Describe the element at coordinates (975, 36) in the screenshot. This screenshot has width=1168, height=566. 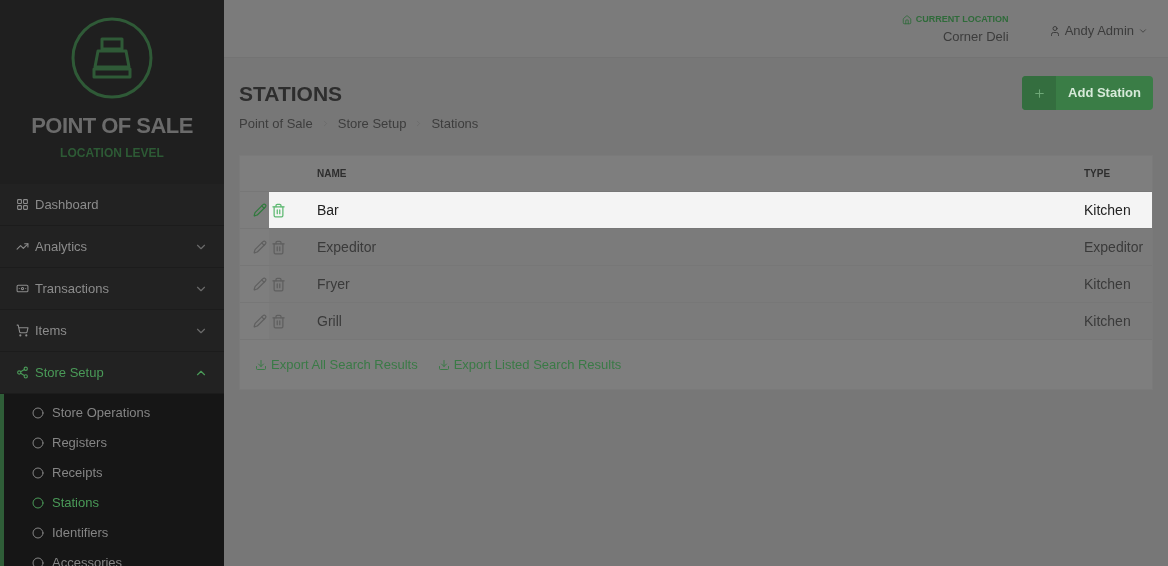
I see `location-name: Corner Deli` at that location.